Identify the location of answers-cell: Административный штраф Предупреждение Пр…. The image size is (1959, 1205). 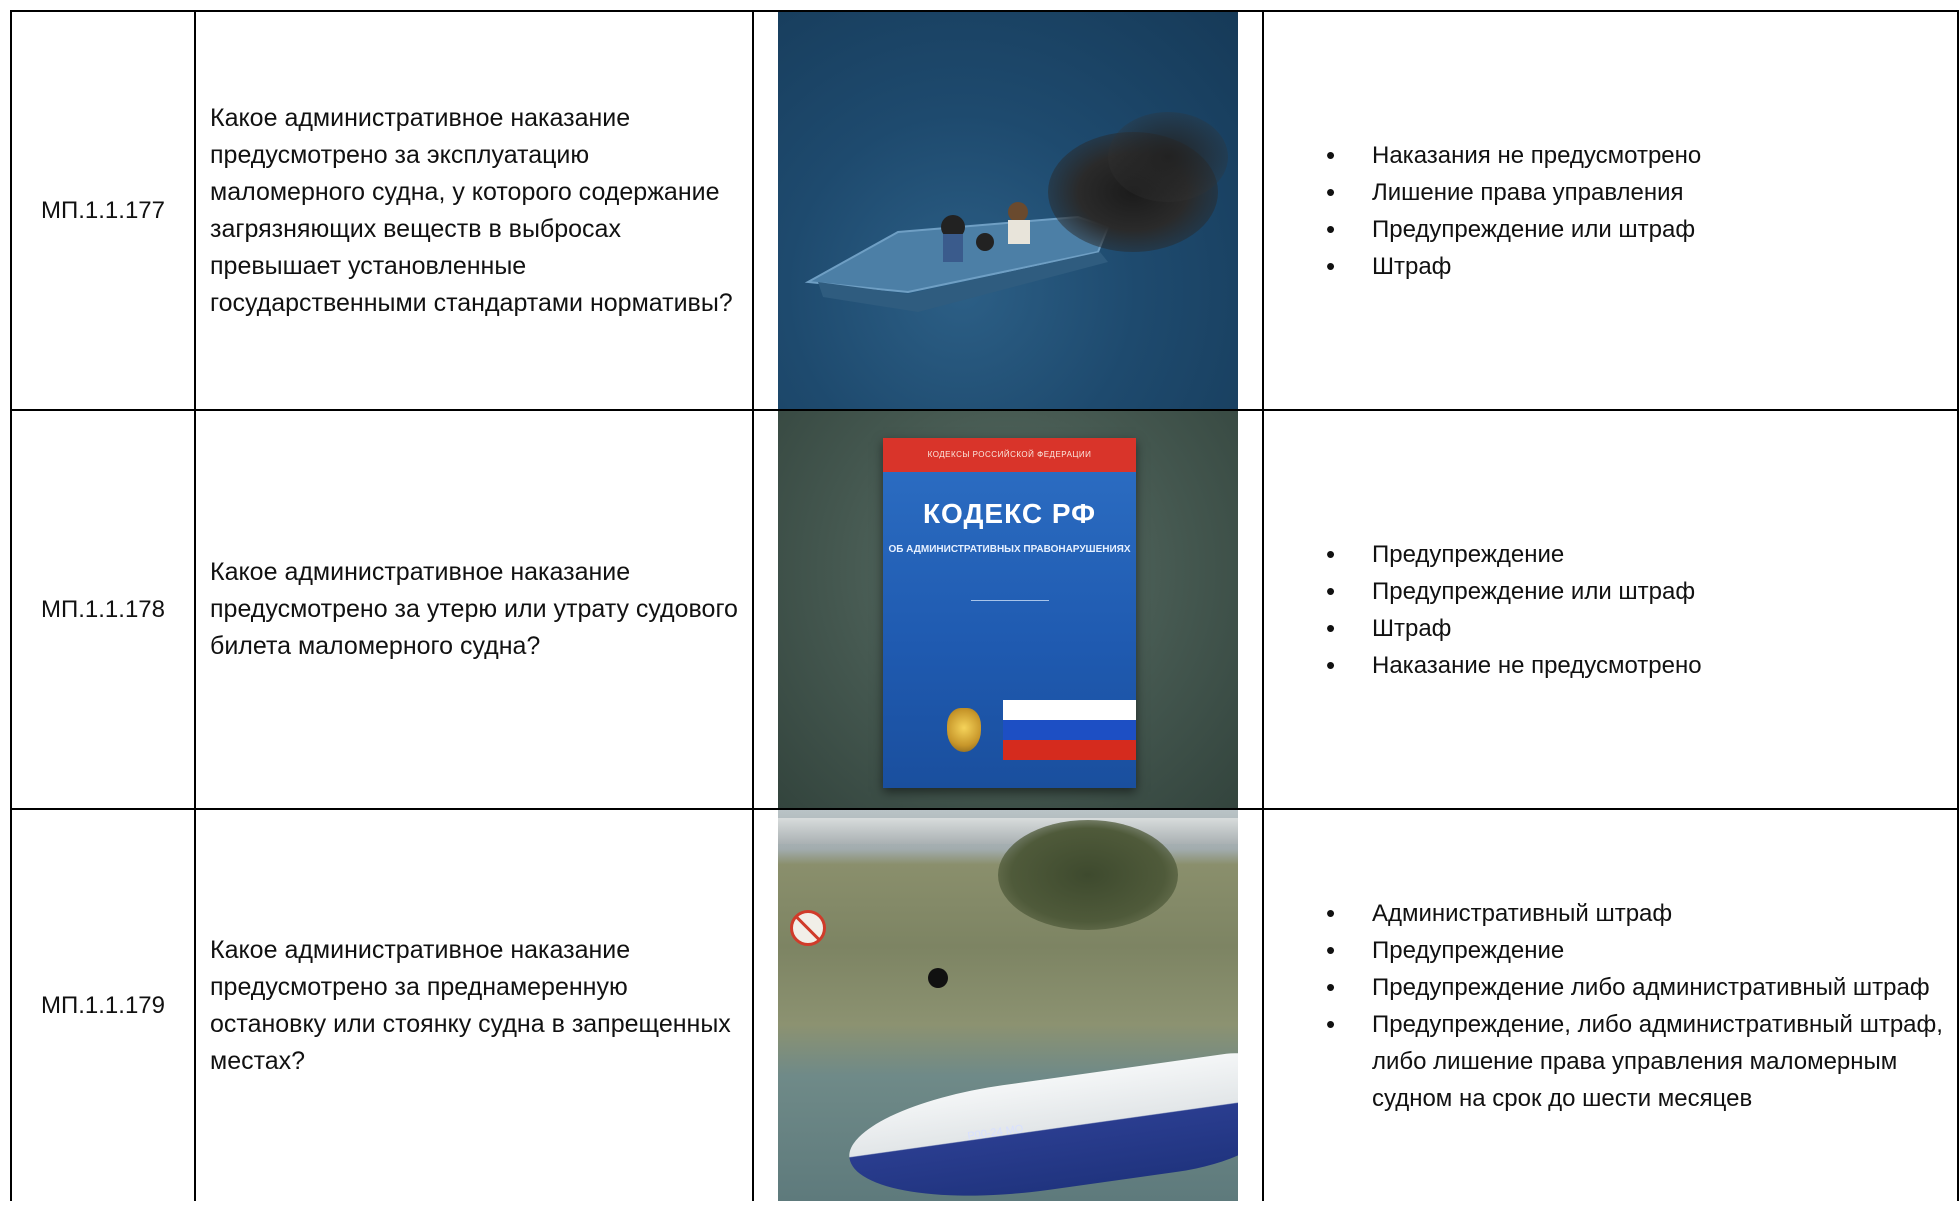
(1610, 1004).